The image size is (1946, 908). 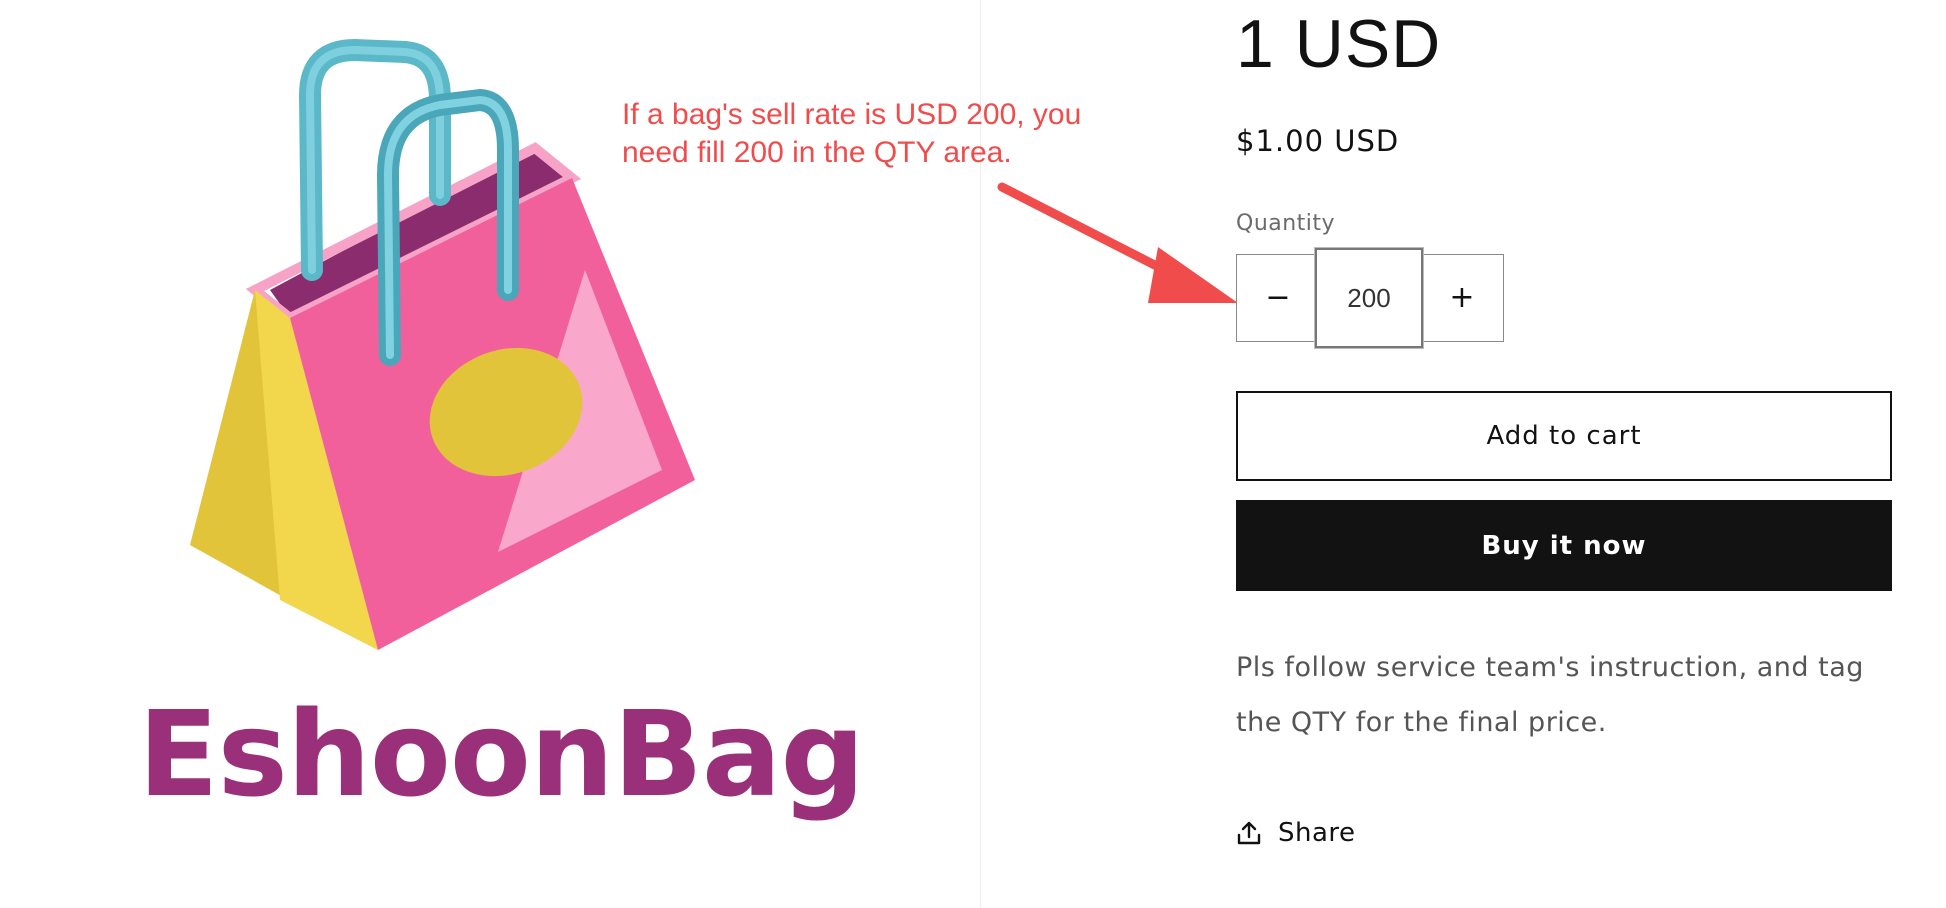 What do you see at coordinates (1286, 223) in the screenshot?
I see `quantity-label: Quantity` at bounding box center [1286, 223].